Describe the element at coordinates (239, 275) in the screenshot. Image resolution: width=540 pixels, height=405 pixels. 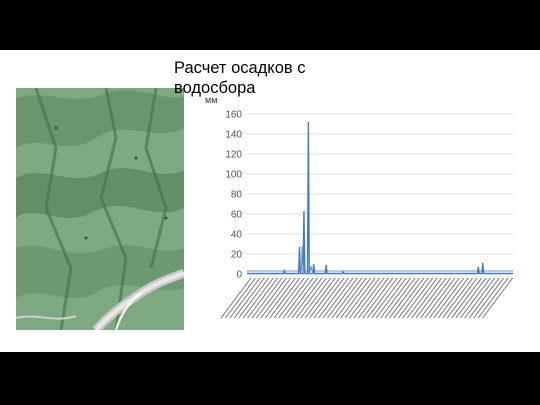
I see `y-tick-label: 0` at that location.